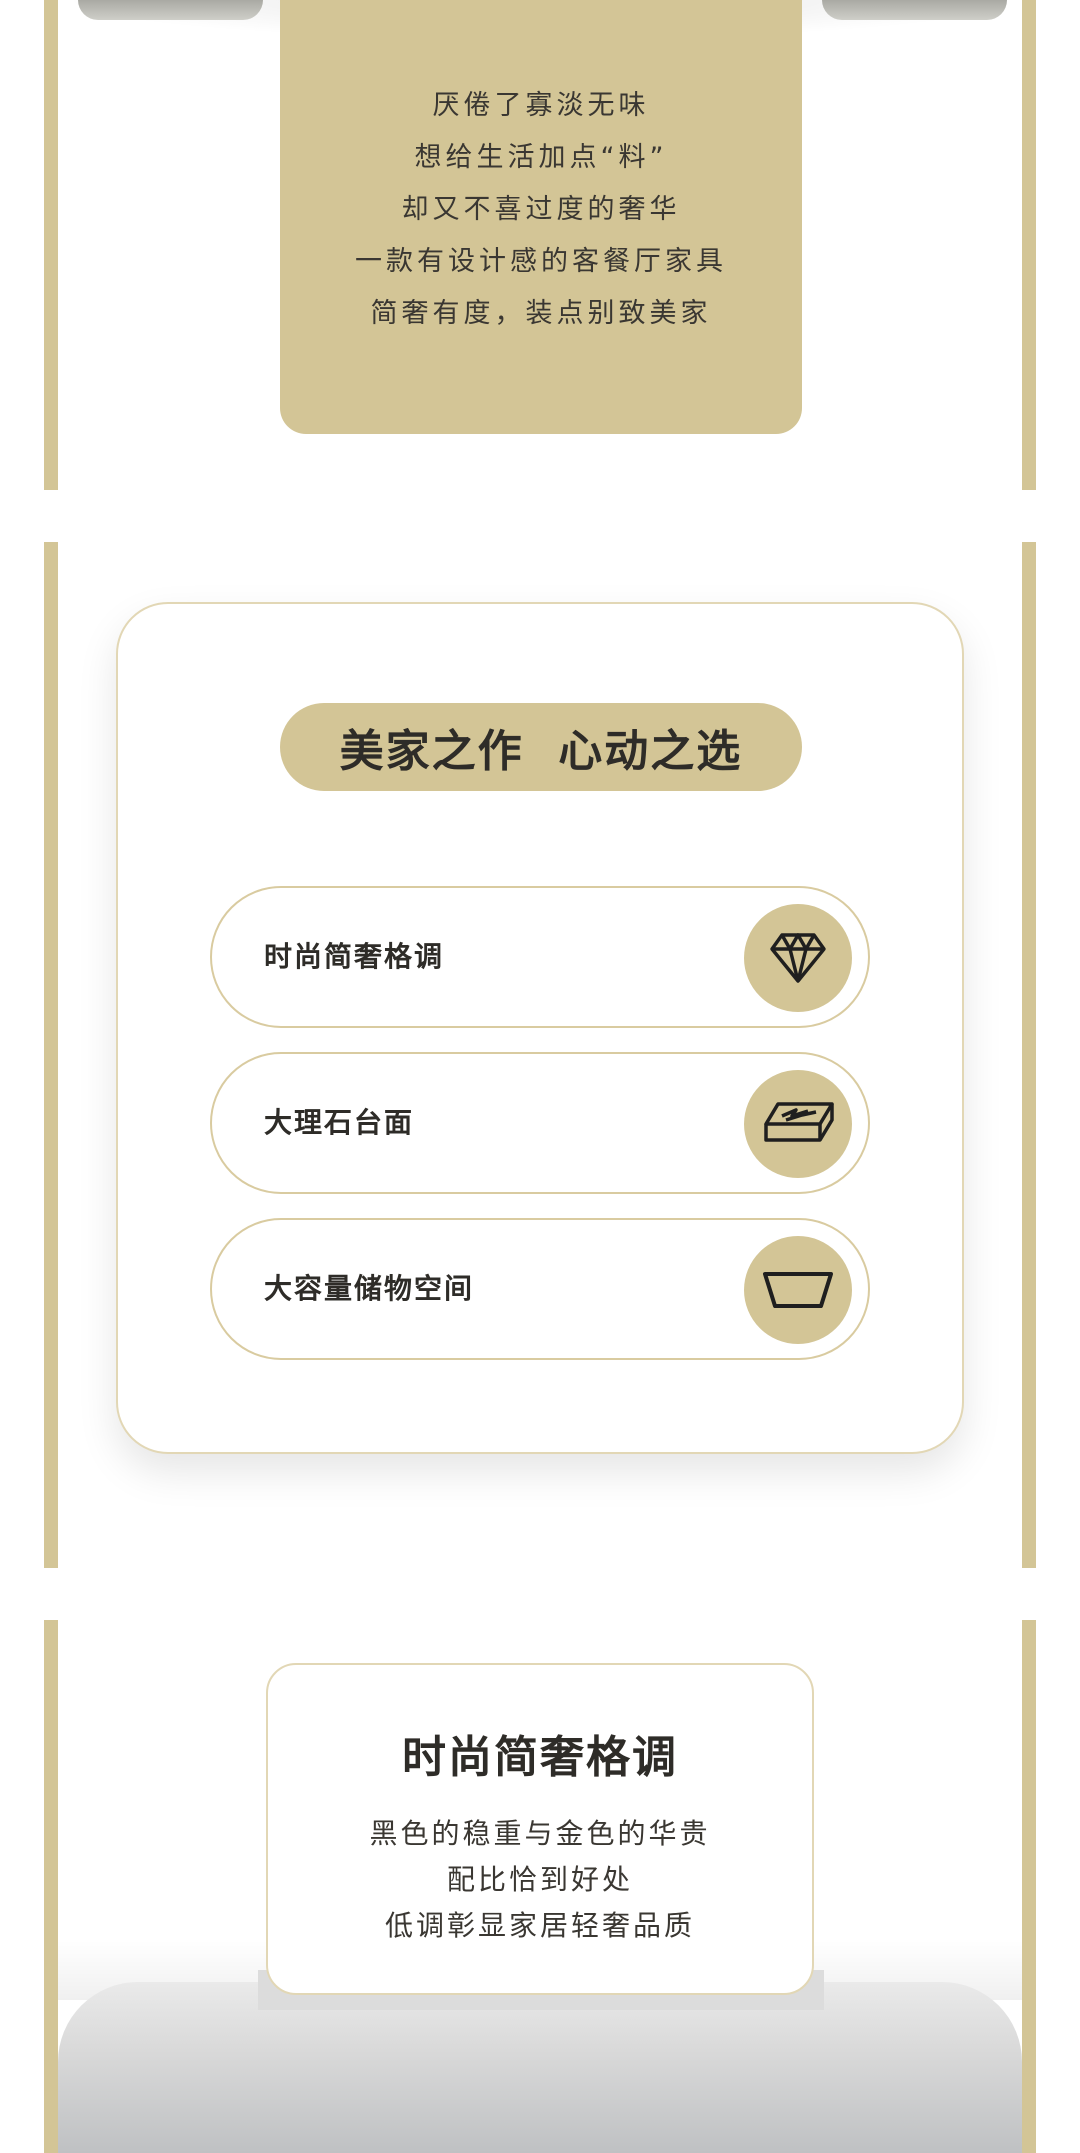 This screenshot has width=1080, height=2153. Describe the element at coordinates (914, 10) in the screenshot. I see `top-photo-right` at that location.